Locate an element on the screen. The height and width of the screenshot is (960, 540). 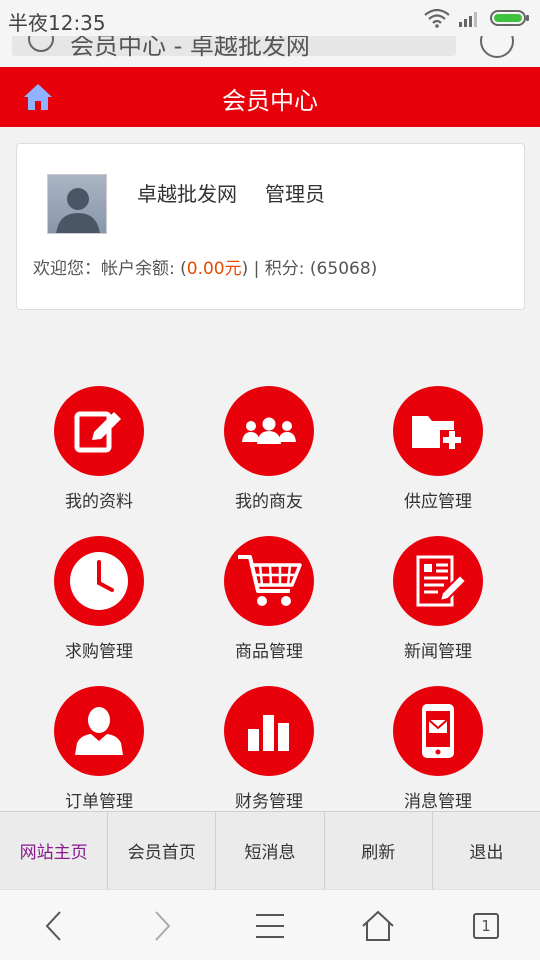
avatar-silhouette-icon is located at coordinates (78, 210).